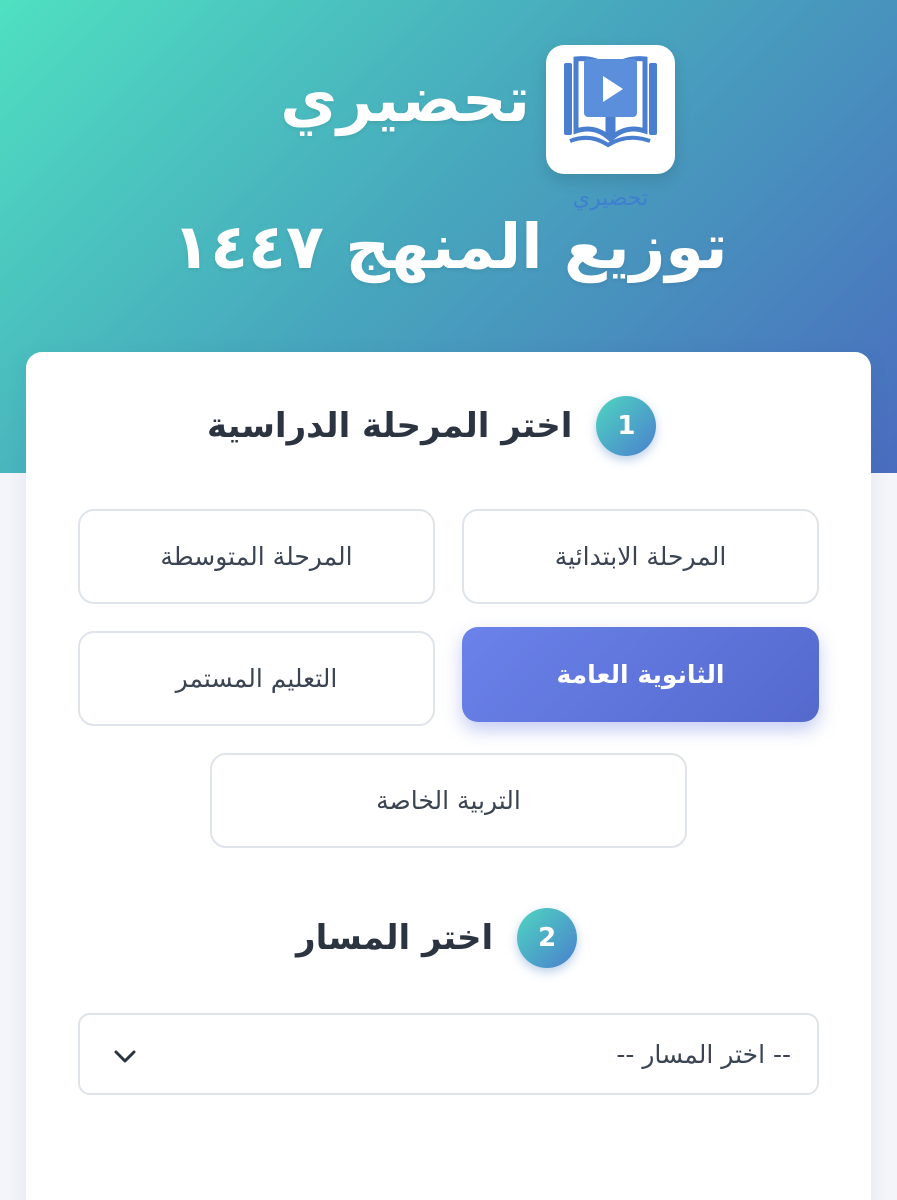 This screenshot has width=897, height=1200. Describe the element at coordinates (125, 1056) in the screenshot. I see `chevron-down-icon` at that location.